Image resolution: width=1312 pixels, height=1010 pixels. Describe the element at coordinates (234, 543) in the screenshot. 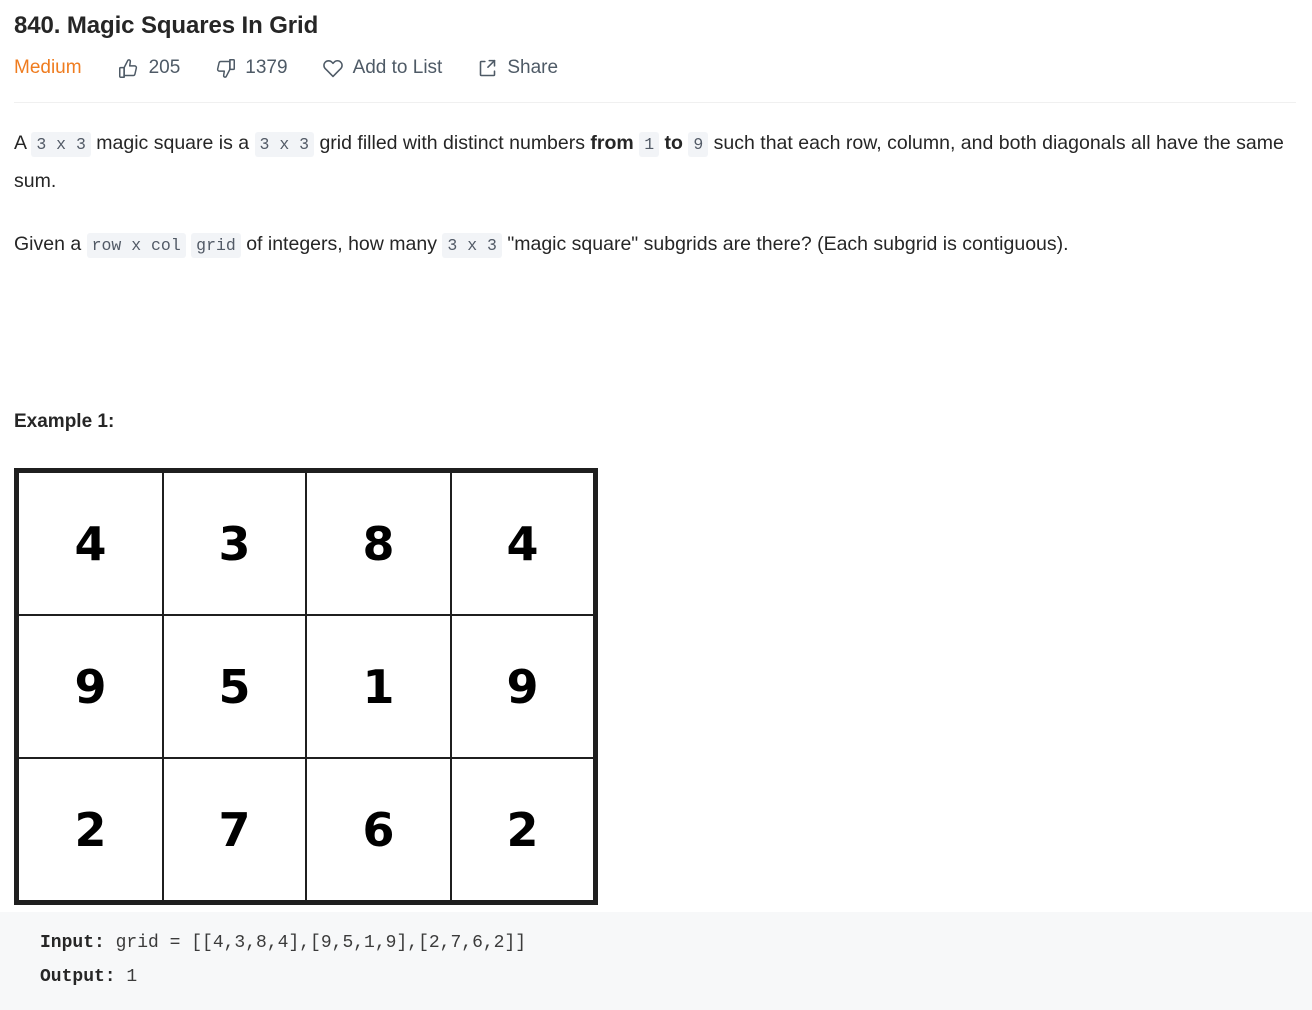

I see `grid-cell: 3` at that location.